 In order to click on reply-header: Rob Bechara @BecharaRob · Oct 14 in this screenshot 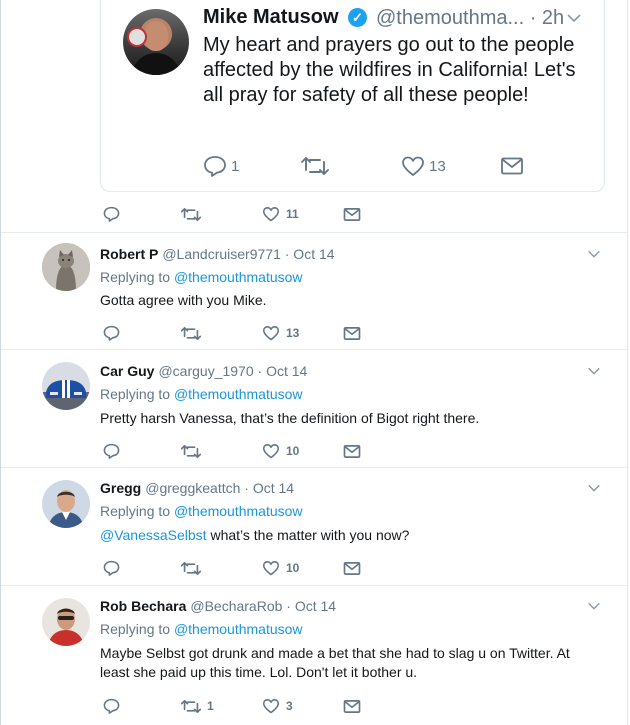, I will do `click(218, 606)`.